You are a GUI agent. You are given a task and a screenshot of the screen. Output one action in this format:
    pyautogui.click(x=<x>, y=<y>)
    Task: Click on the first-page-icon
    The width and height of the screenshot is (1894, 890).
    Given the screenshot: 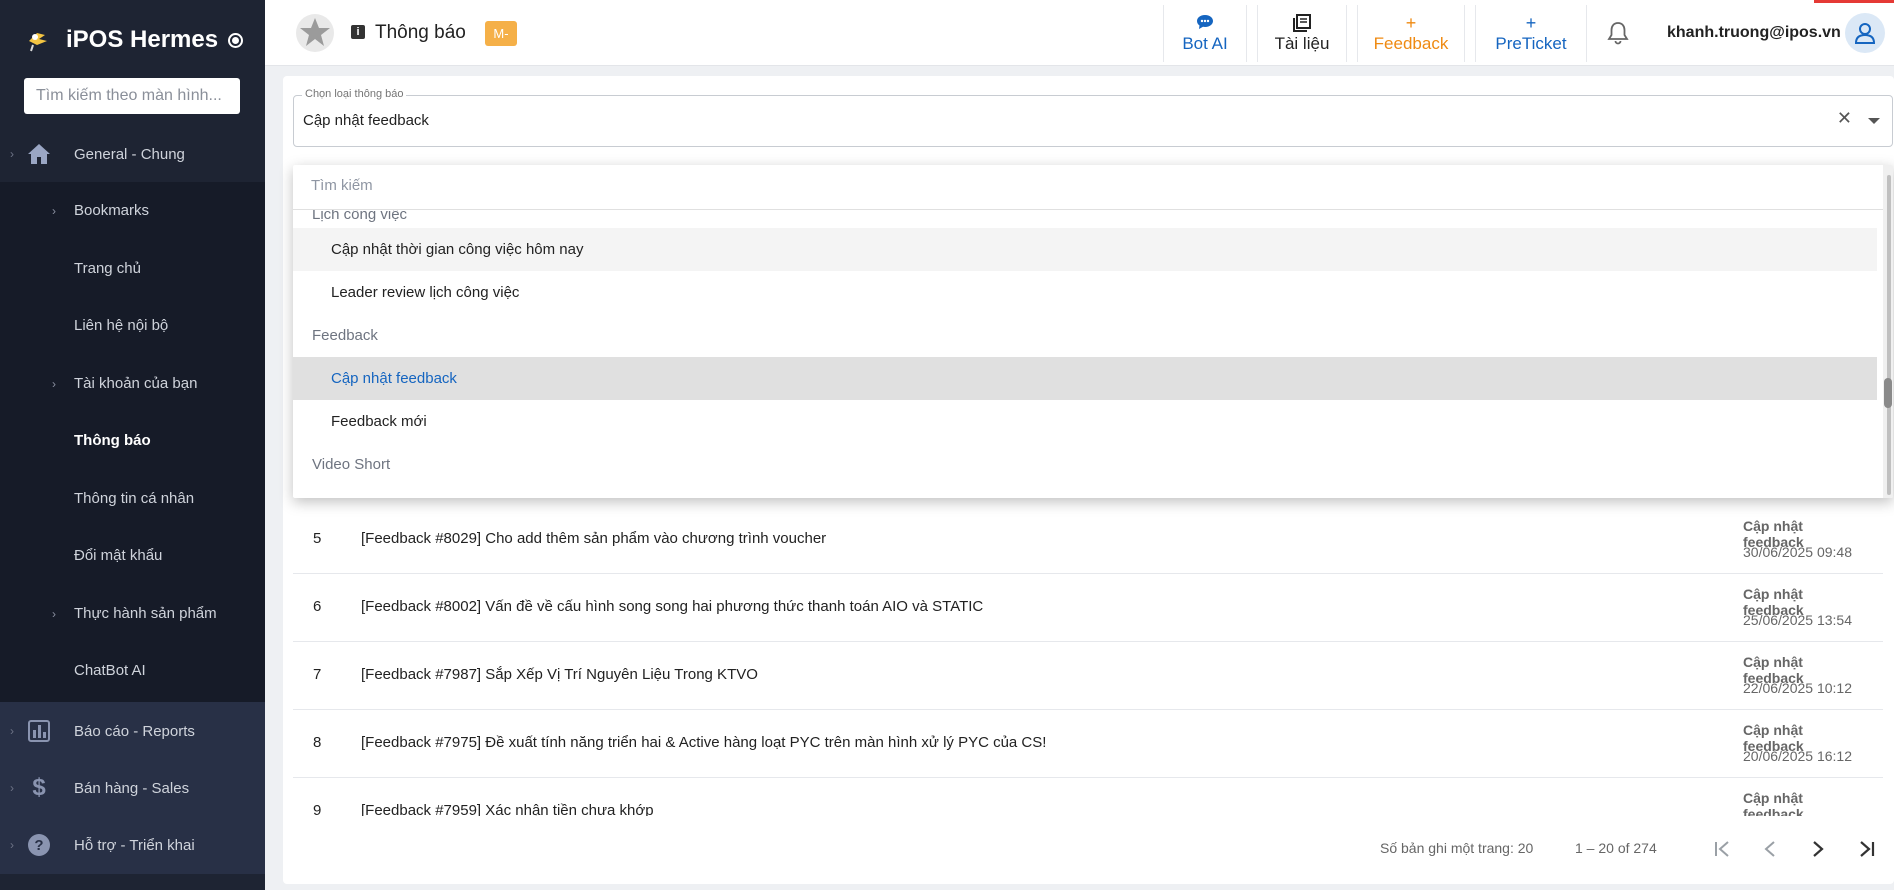 What is the action you would take?
    pyautogui.click(x=1723, y=849)
    